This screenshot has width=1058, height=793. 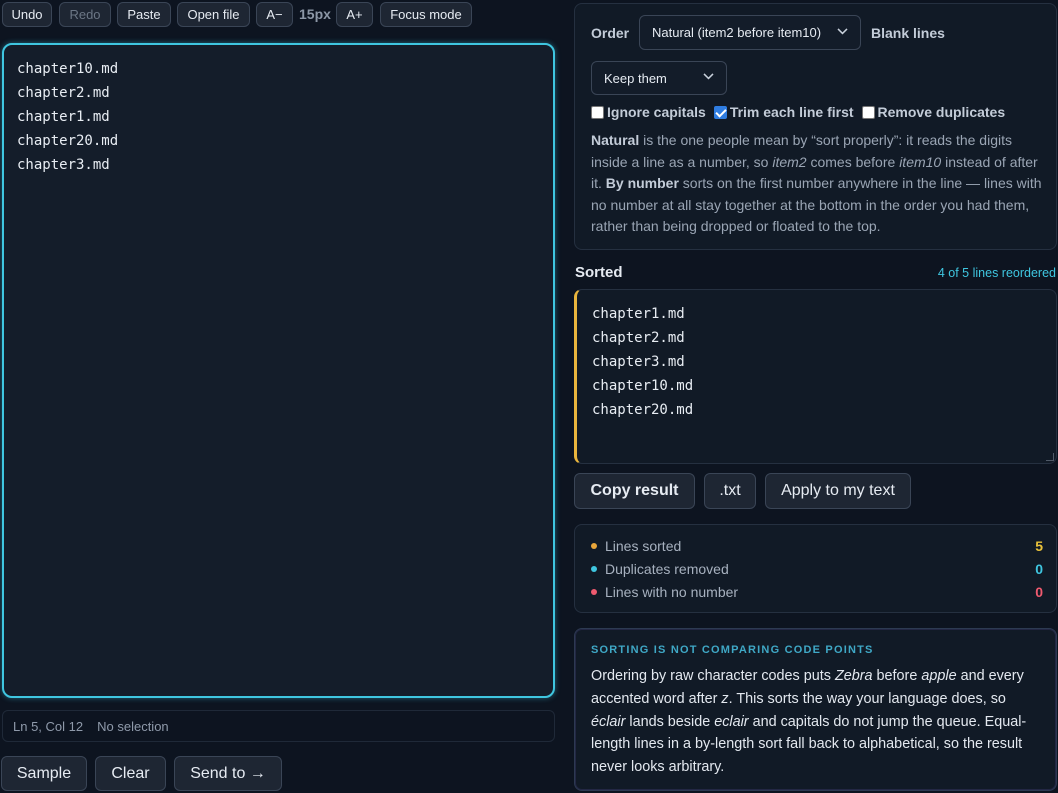 What do you see at coordinates (667, 569) in the screenshot?
I see `stat-label: Duplicates removed` at bounding box center [667, 569].